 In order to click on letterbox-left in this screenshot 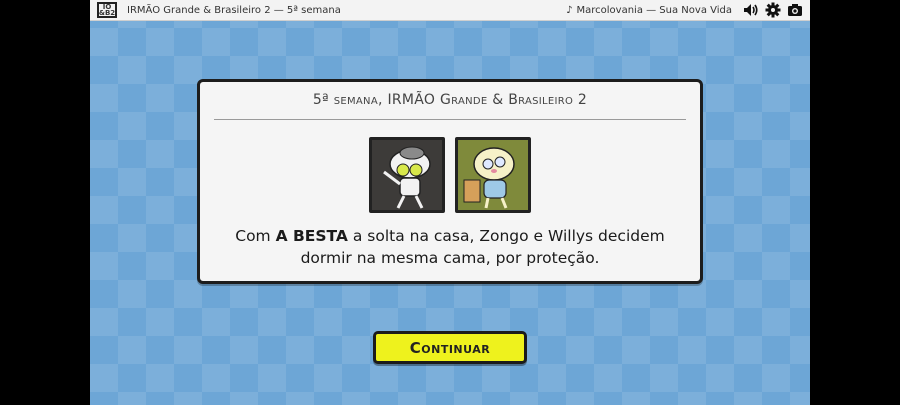, I will do `click(45, 202)`.